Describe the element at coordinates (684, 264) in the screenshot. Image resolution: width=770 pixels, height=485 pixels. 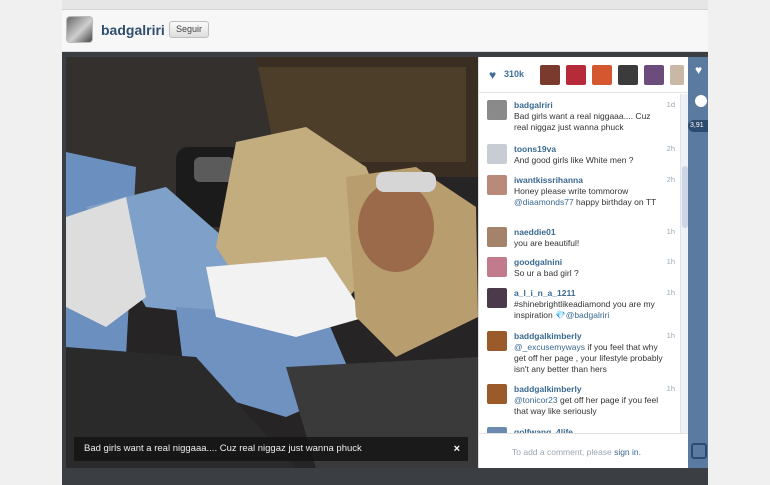
I see `comments-scrollbar` at that location.